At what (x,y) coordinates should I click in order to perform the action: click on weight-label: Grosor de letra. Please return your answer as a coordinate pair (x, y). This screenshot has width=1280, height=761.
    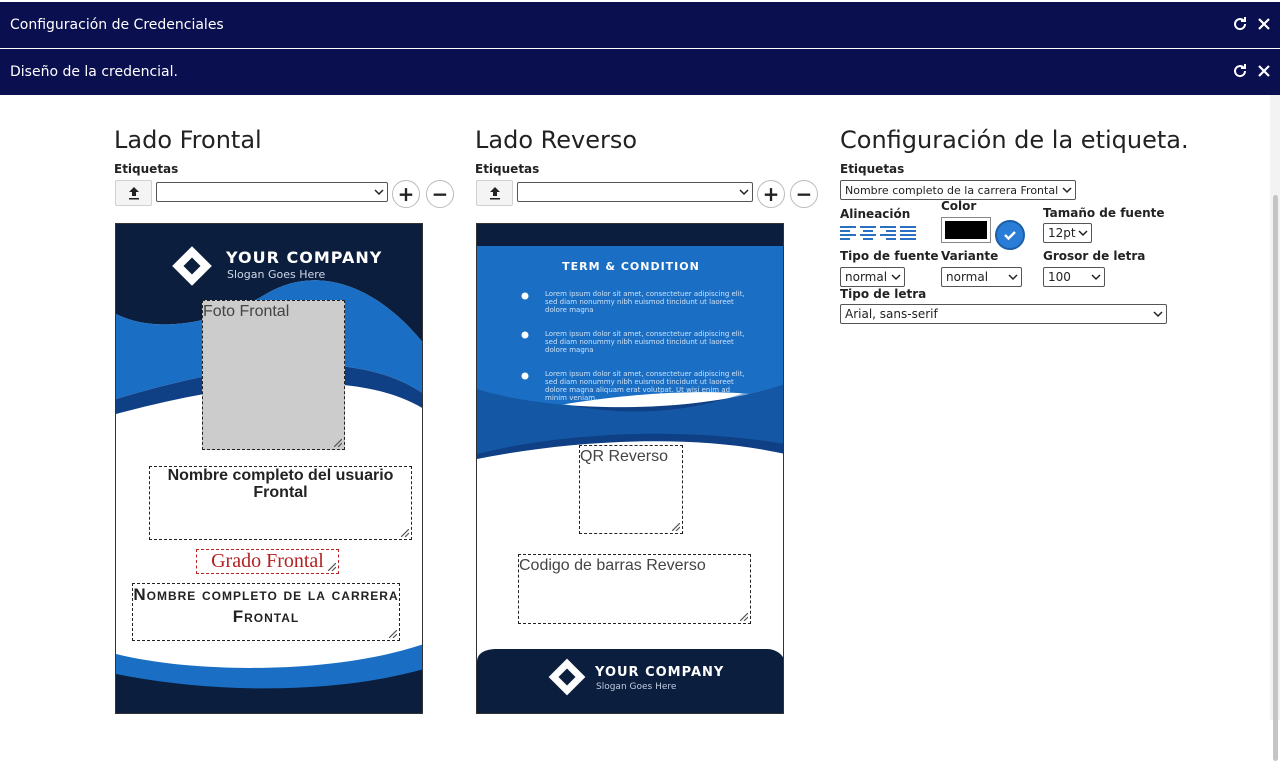
    Looking at the image, I should click on (1094, 256).